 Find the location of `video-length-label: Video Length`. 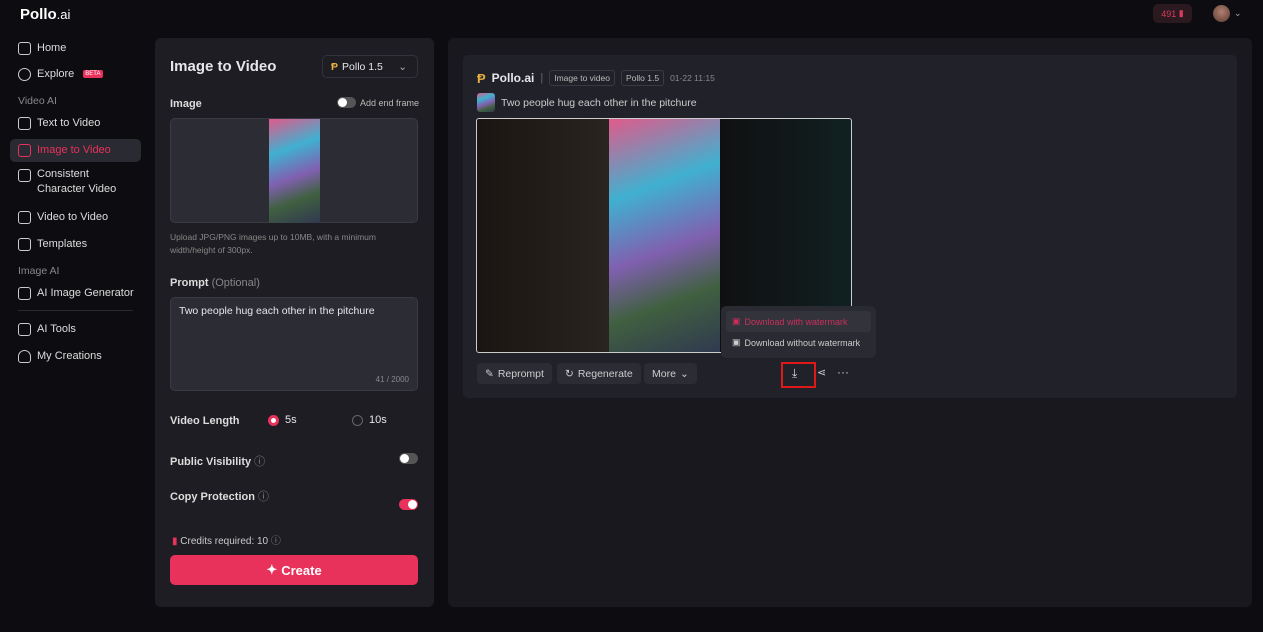

video-length-label: Video Length is located at coordinates (205, 421).